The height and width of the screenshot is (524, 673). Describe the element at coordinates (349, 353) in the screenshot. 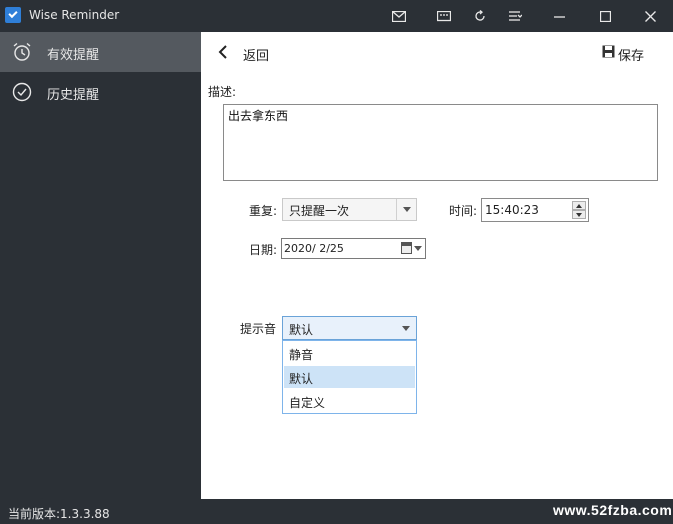

I see `dropdown-option-mute: 静音` at that location.